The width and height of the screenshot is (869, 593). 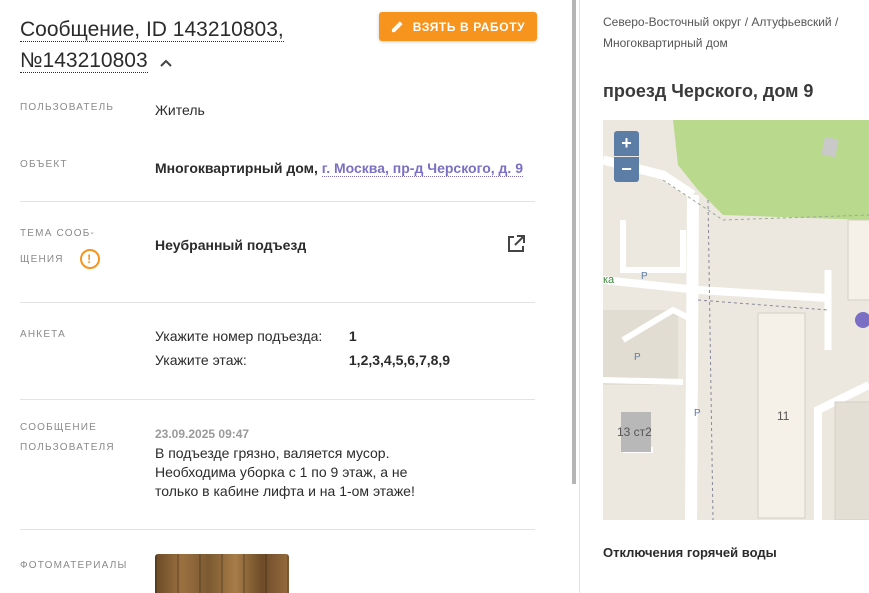 I want to click on map-label-11: 11, so click(x=783, y=416).